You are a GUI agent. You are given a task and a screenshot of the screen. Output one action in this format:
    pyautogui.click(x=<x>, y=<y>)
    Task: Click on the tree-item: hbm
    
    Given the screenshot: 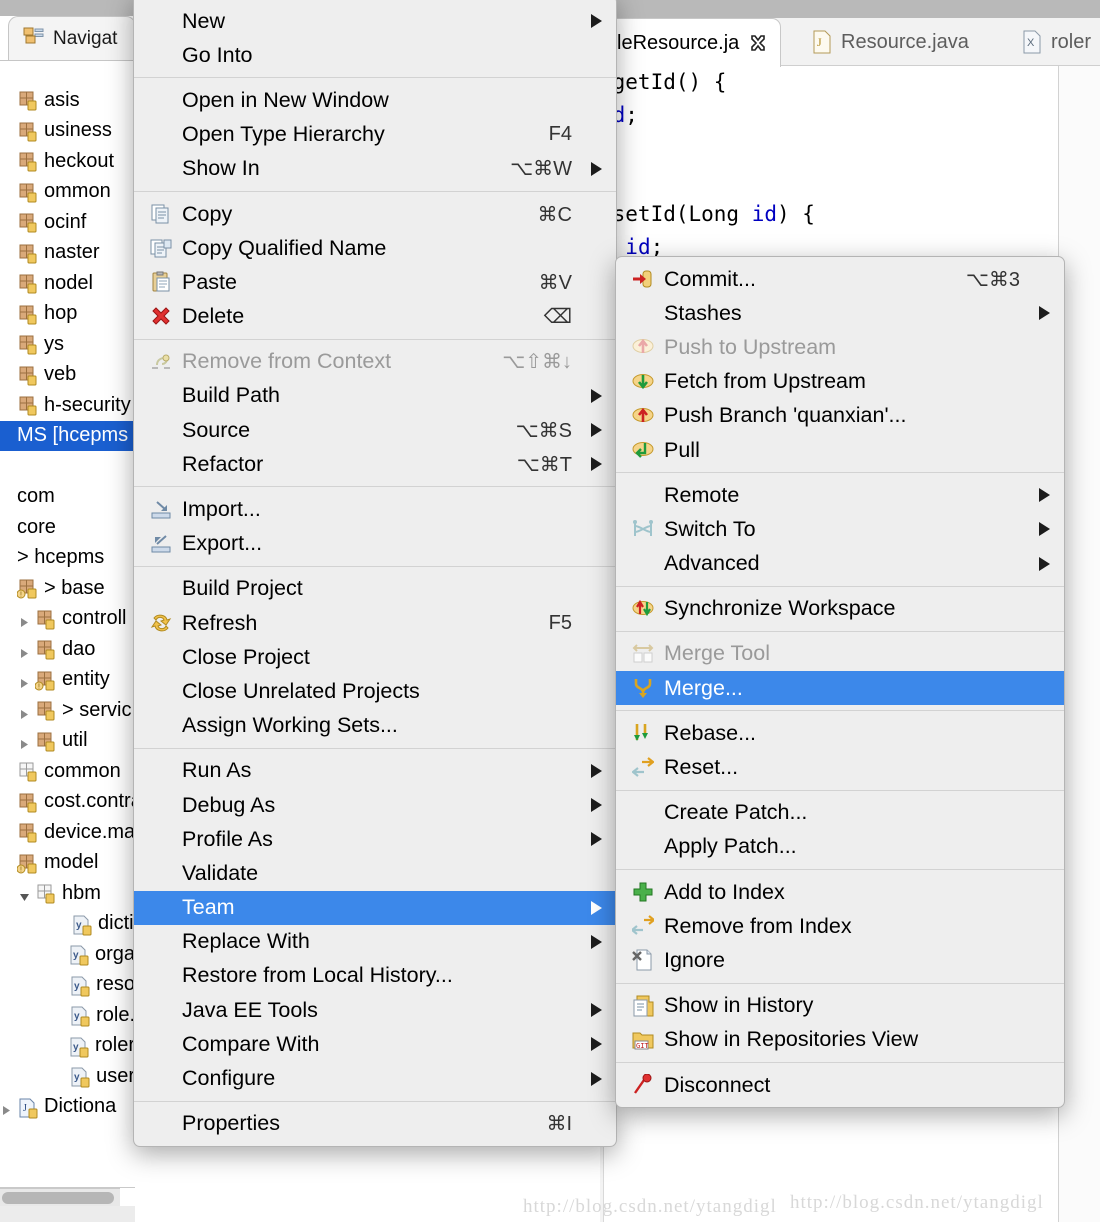 What is the action you would take?
    pyautogui.click(x=67, y=893)
    